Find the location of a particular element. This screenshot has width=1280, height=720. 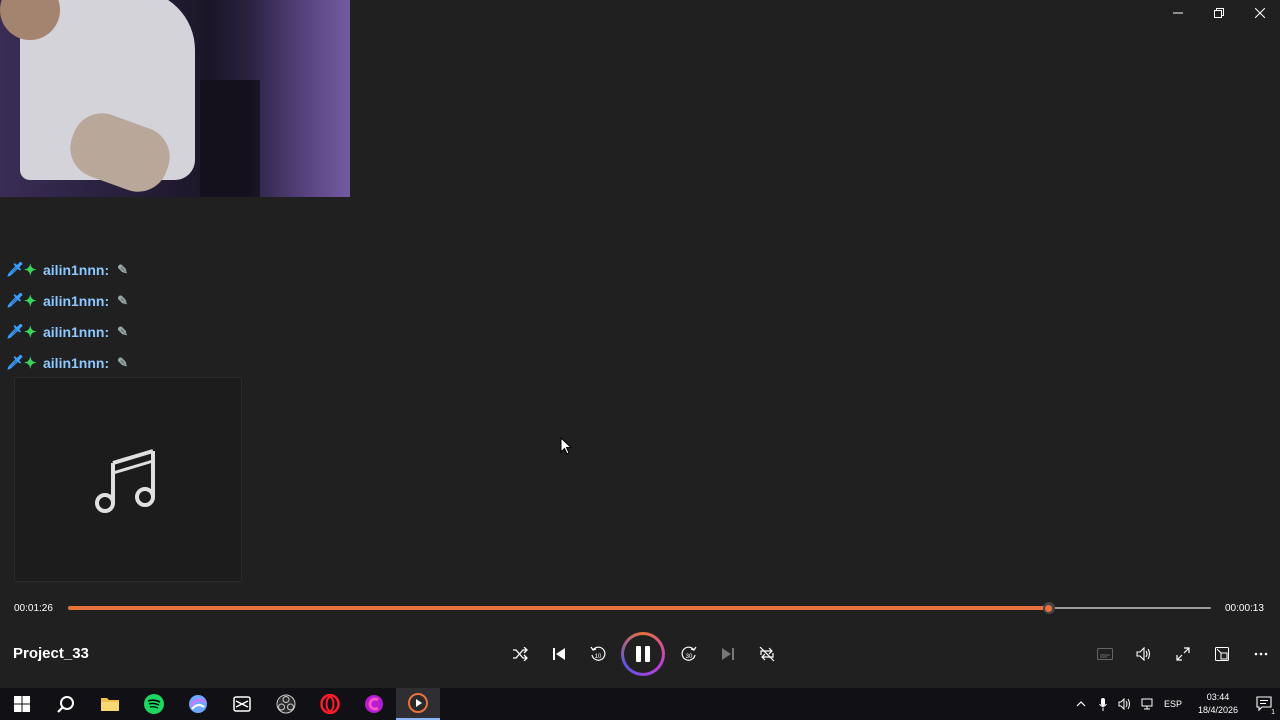

next-button is located at coordinates (727, 654).